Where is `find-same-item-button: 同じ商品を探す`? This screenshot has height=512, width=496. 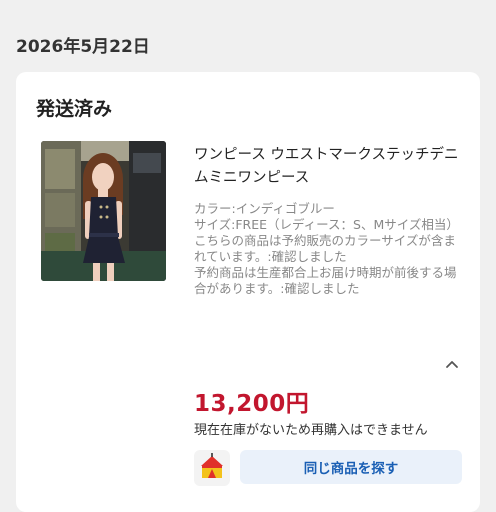 find-same-item-button: 同じ商品を探す is located at coordinates (351, 467).